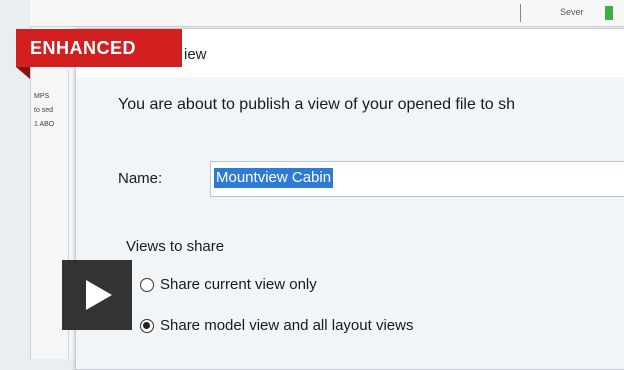 This screenshot has width=624, height=370. Describe the element at coordinates (609, 13) in the screenshot. I see `toolbar-green-indicator` at that location.